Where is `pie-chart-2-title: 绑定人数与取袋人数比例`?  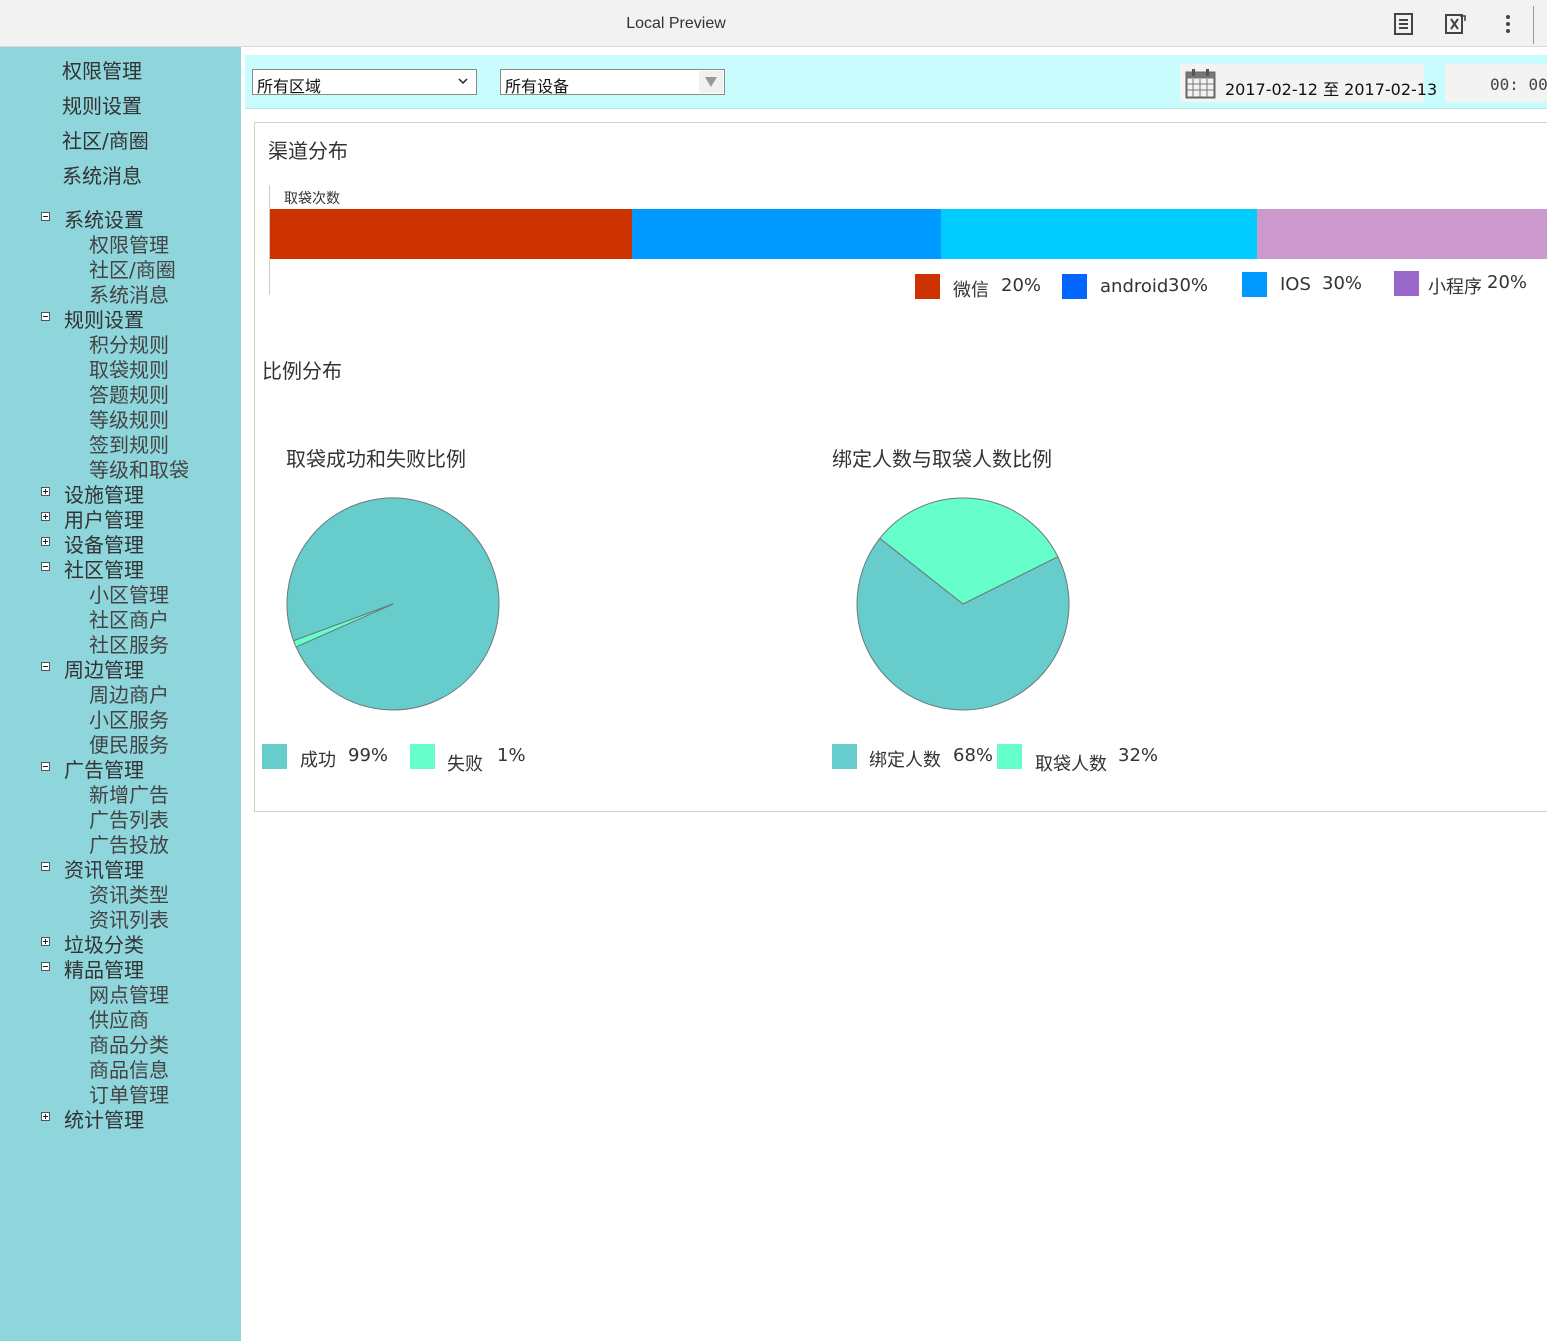 pie-chart-2-title: 绑定人数与取袋人数比例 is located at coordinates (942, 459).